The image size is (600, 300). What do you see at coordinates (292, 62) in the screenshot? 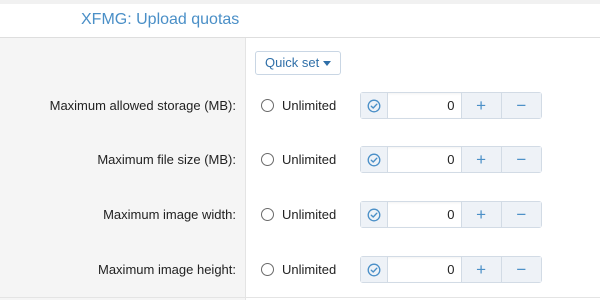
I see `quick-set-label: Quick set` at bounding box center [292, 62].